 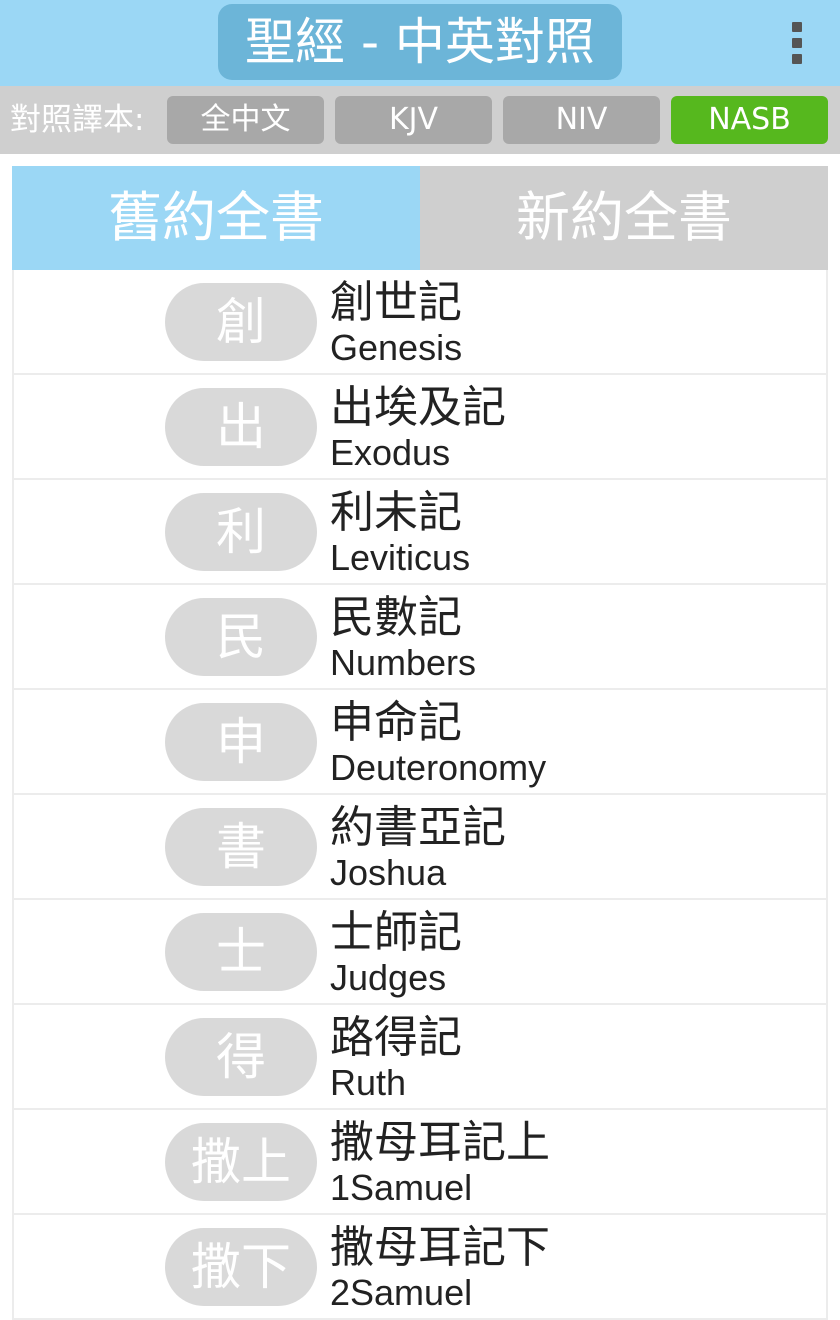 I want to click on book-name-en: Exodus, so click(x=390, y=452).